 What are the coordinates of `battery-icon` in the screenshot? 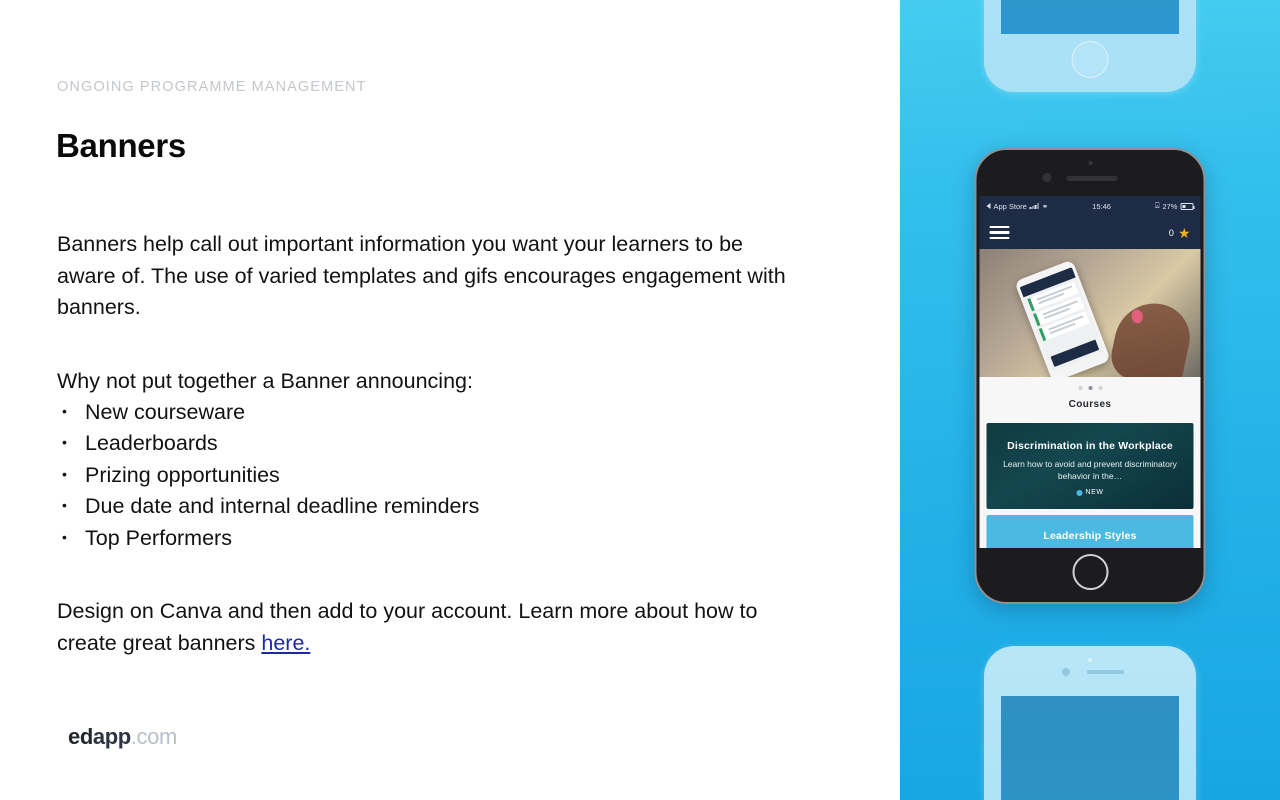 It's located at (1187, 206).